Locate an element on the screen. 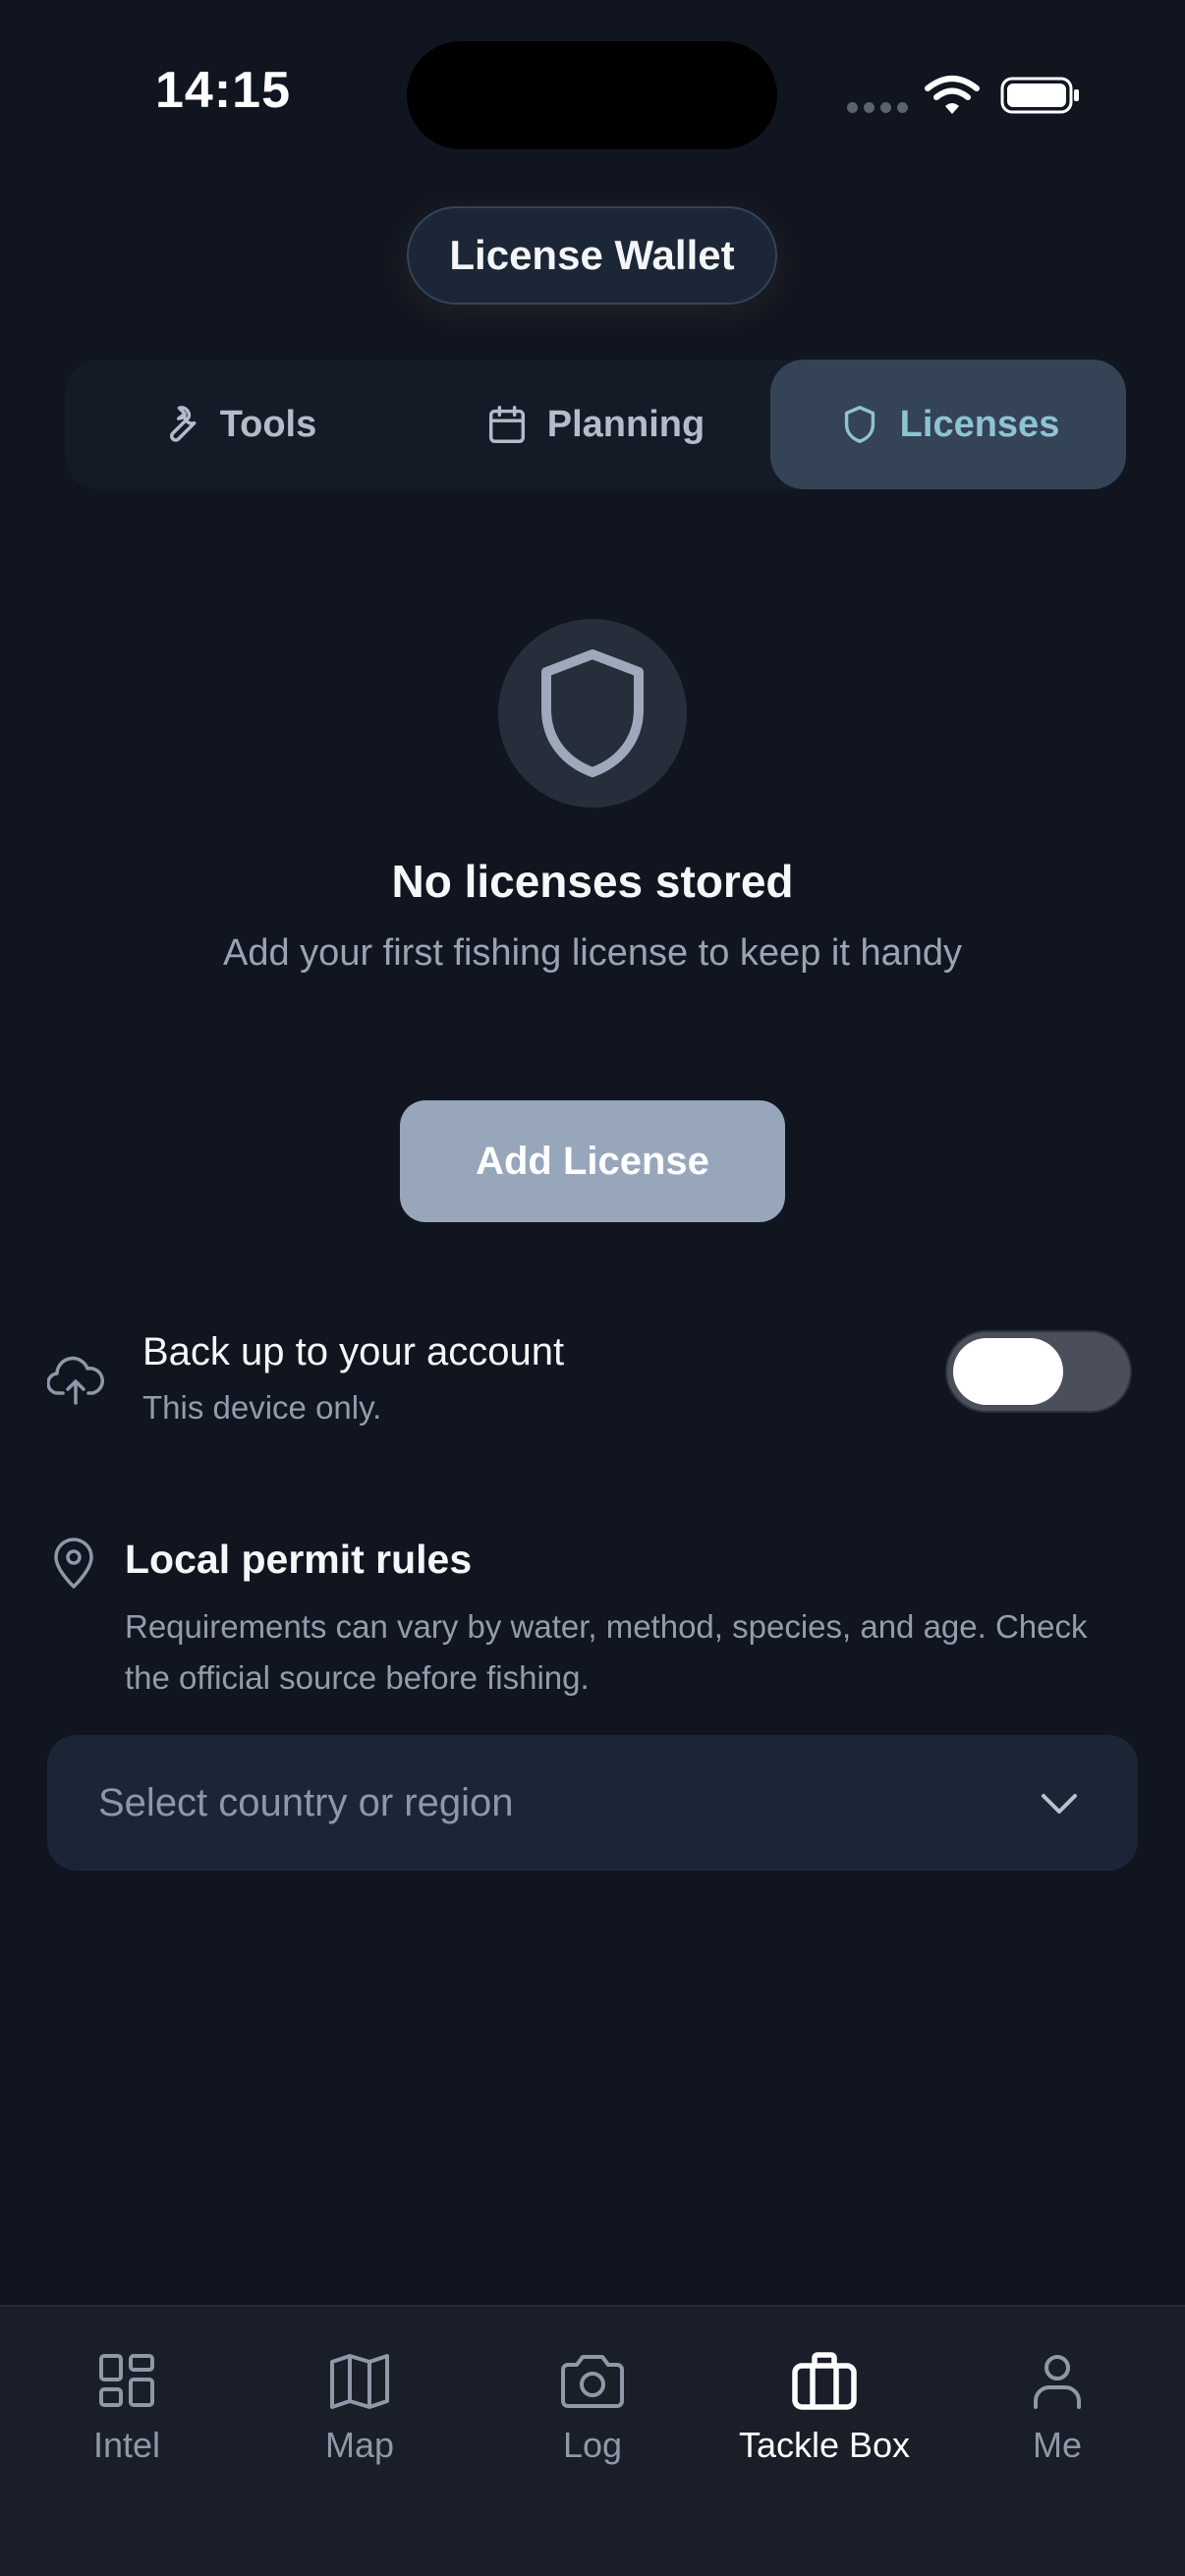  camera-icon is located at coordinates (592, 2381).